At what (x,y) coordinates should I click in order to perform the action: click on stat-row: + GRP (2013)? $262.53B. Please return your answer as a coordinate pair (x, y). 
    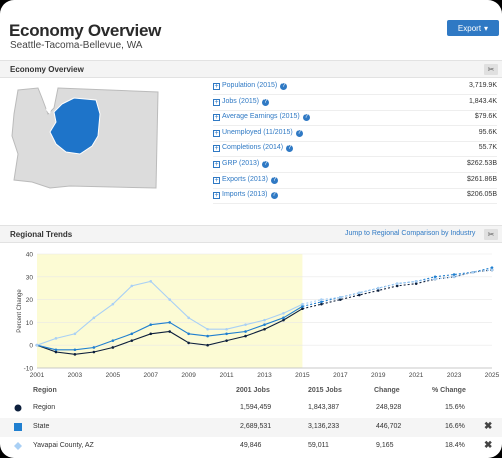
    Looking at the image, I should click on (355, 165).